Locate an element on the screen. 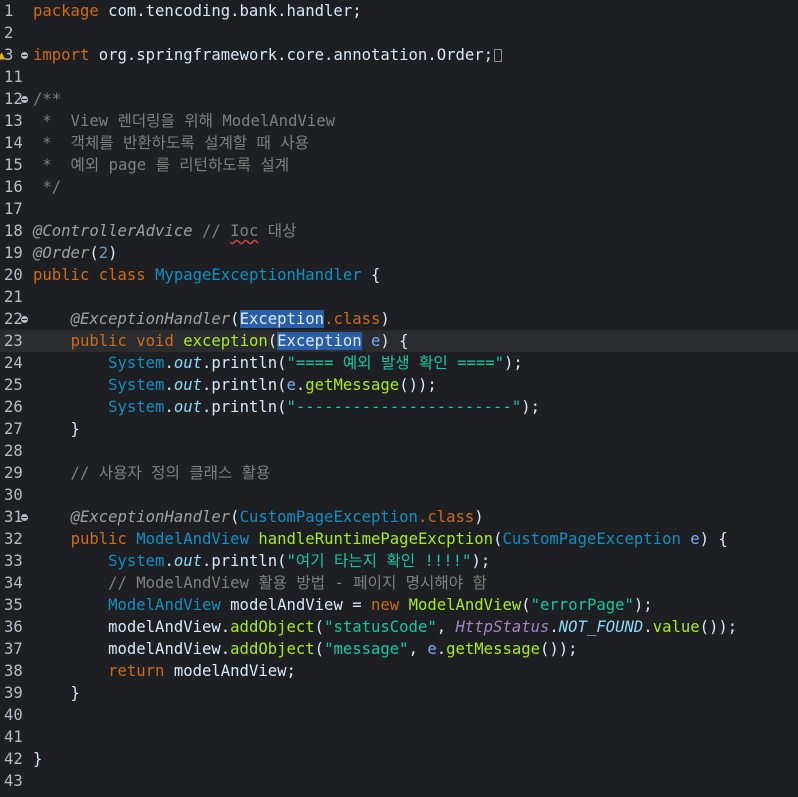 The image size is (798, 797). code-line: 1 package com.tencoding.bank.handler; is located at coordinates (399, 11).